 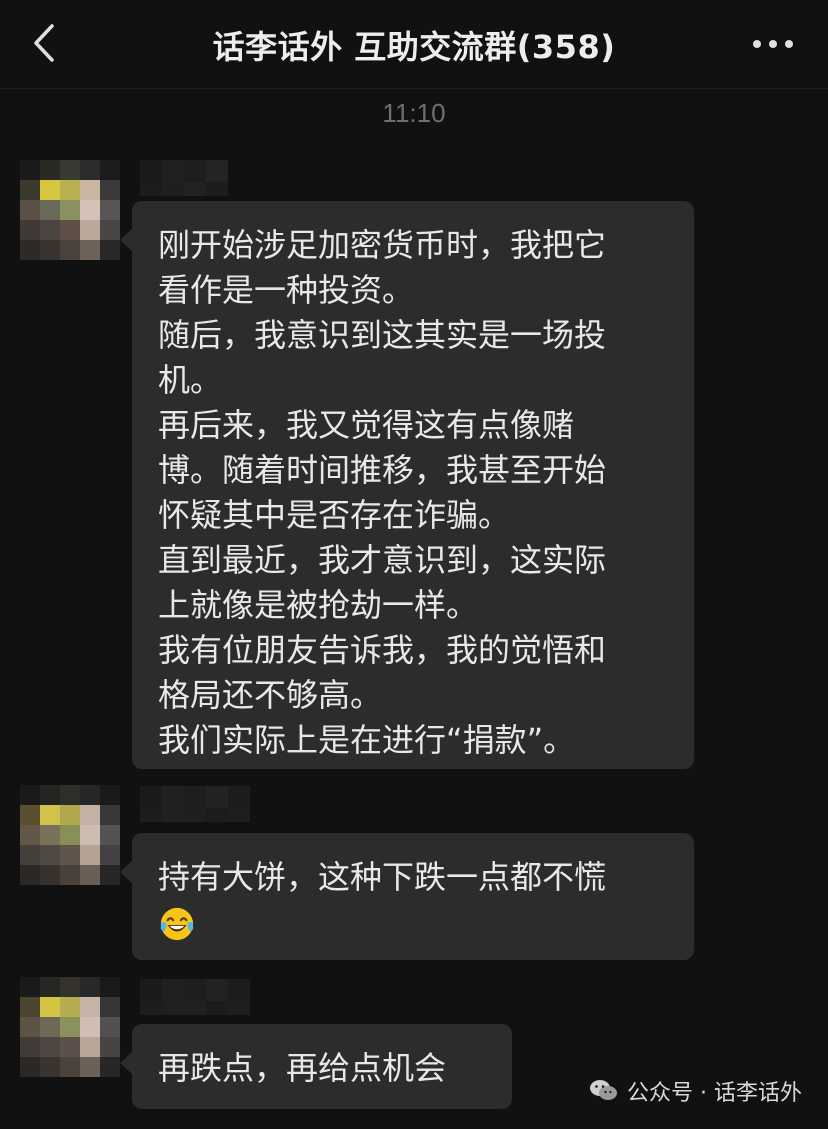 What do you see at coordinates (414, 47) in the screenshot?
I see `chat-title: 话李话外 互助交流群(358)` at bounding box center [414, 47].